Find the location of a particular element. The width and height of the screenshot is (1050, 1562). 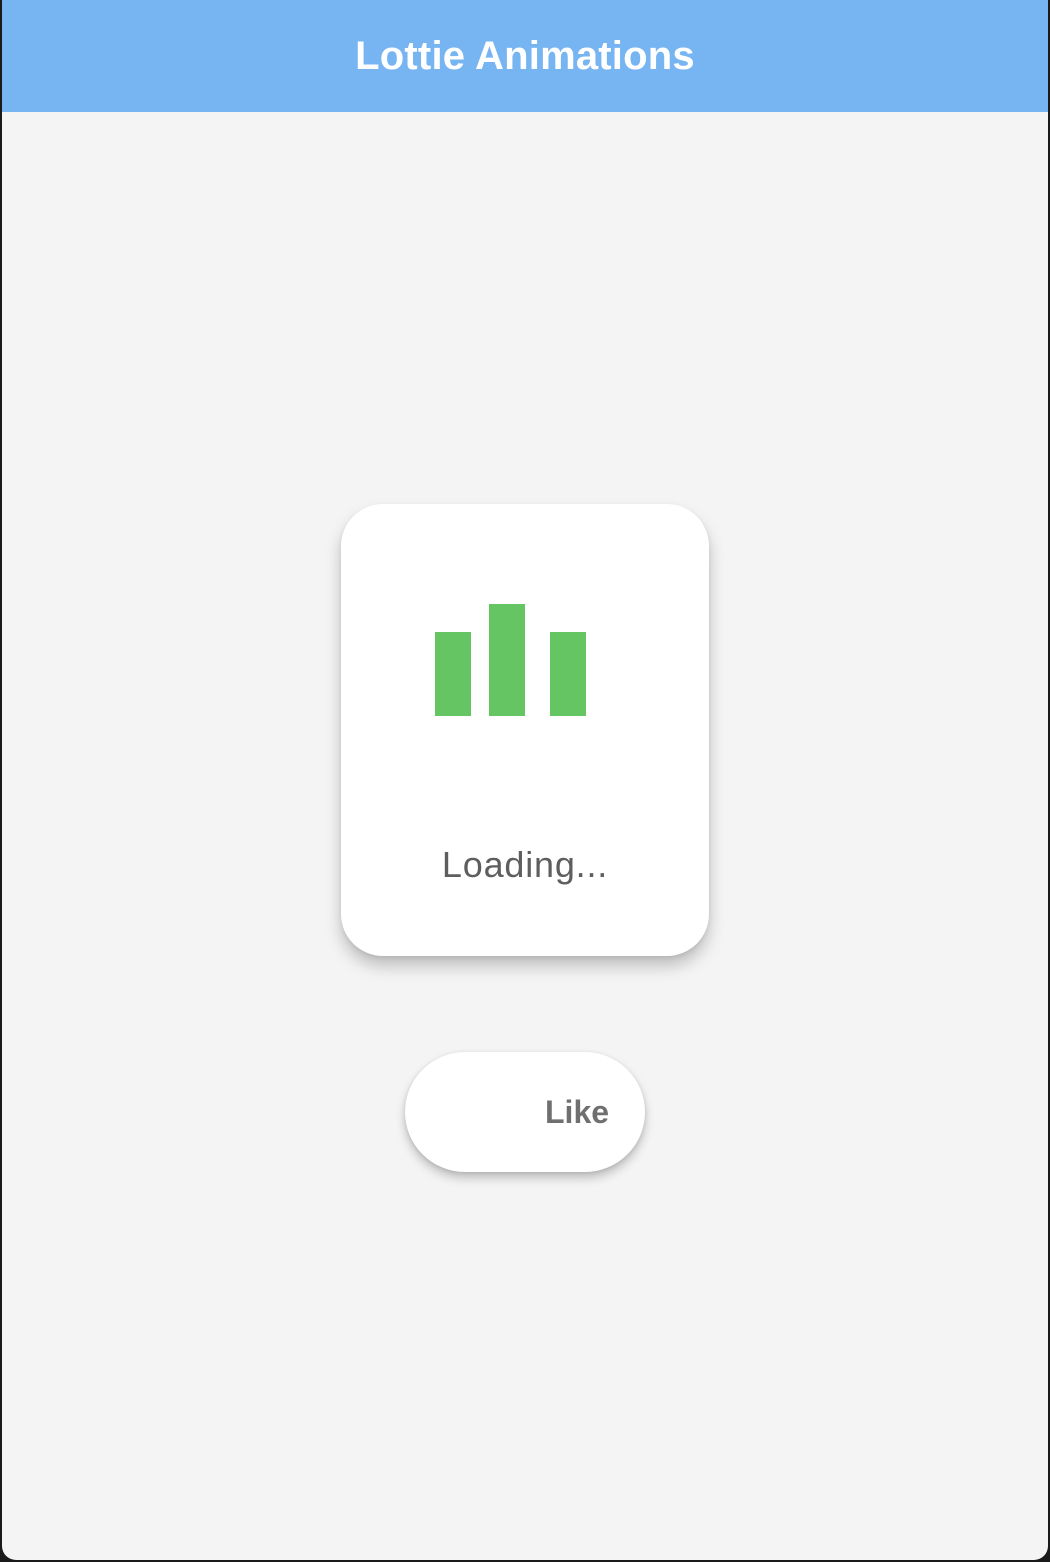

heart-icon is located at coordinates (473, 1112).